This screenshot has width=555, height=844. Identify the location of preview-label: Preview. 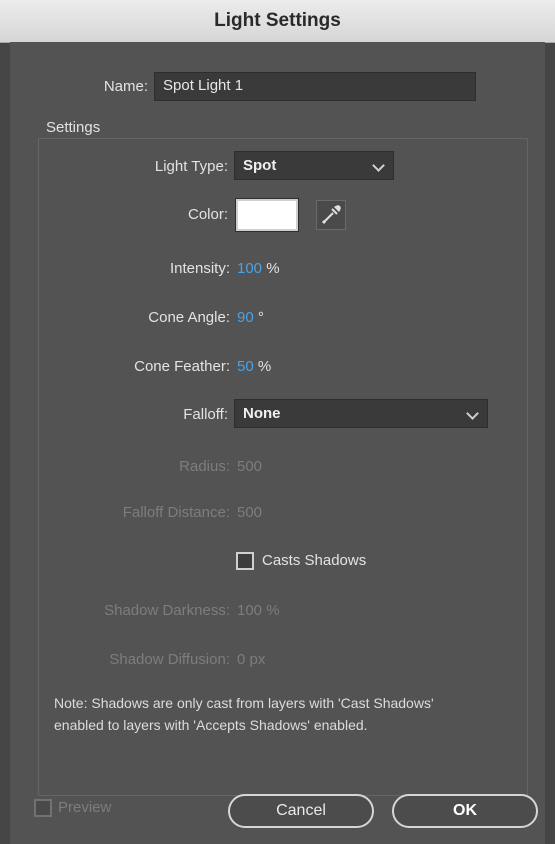
(85, 807).